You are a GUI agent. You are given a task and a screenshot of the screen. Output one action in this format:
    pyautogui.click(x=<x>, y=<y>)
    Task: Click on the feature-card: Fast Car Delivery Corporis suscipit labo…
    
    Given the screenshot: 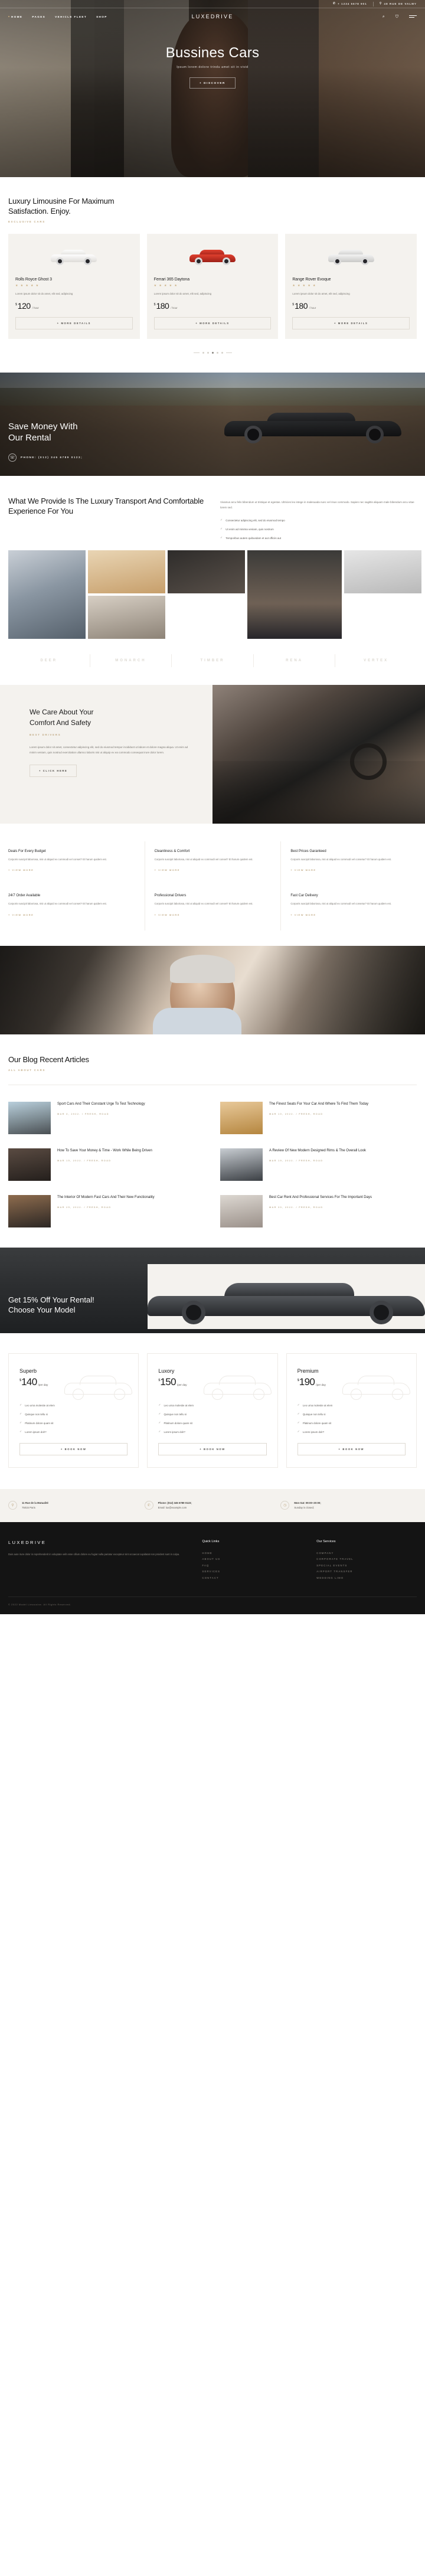 What is the action you would take?
    pyautogui.click(x=348, y=908)
    